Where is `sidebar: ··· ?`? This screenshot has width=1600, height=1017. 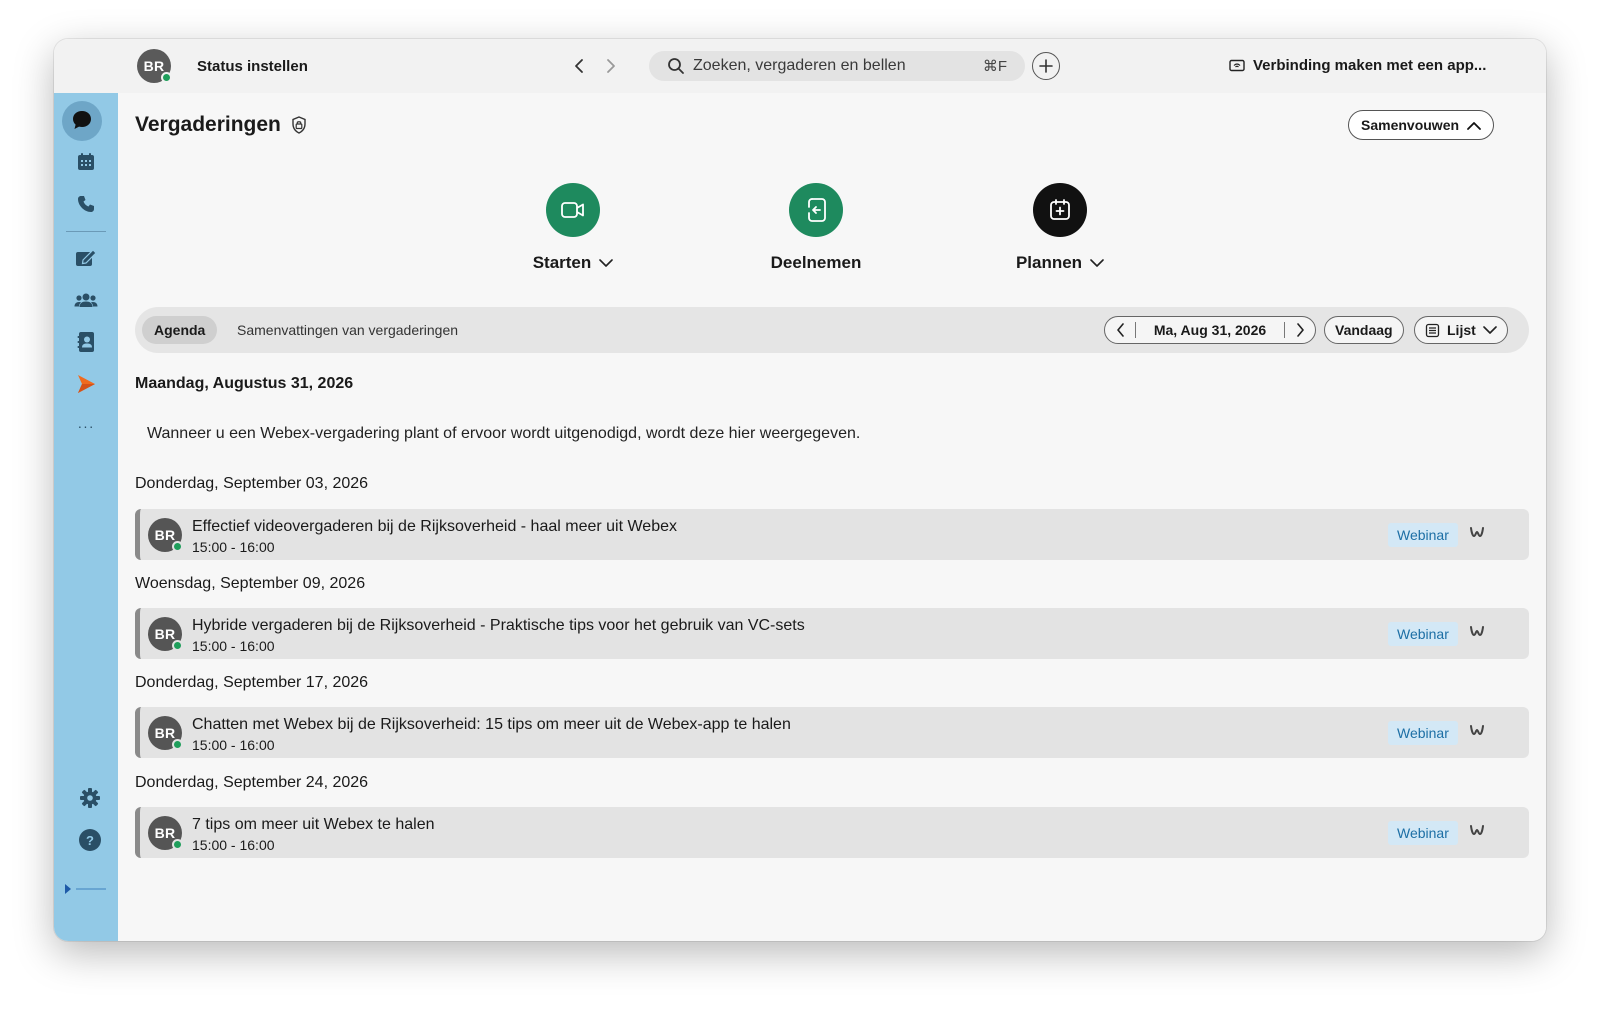
sidebar: ··· ? is located at coordinates (86, 517).